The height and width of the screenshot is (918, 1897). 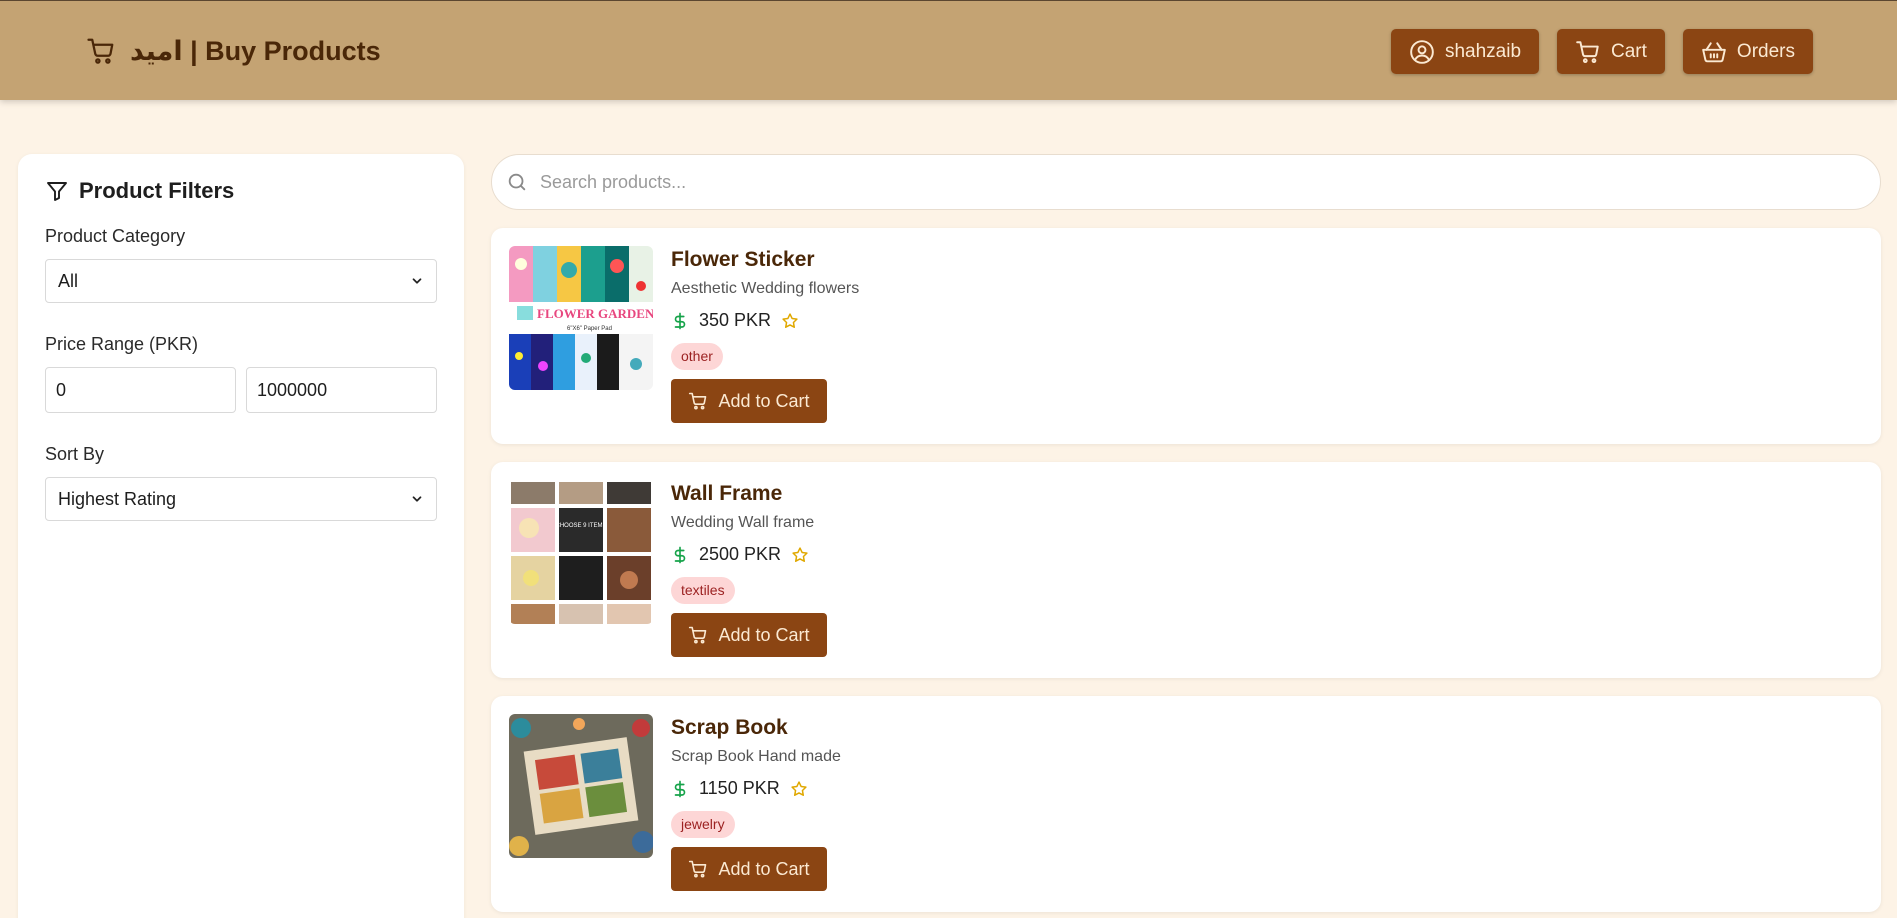 What do you see at coordinates (117, 498) in the screenshot?
I see `sort-value: Highest Rating` at bounding box center [117, 498].